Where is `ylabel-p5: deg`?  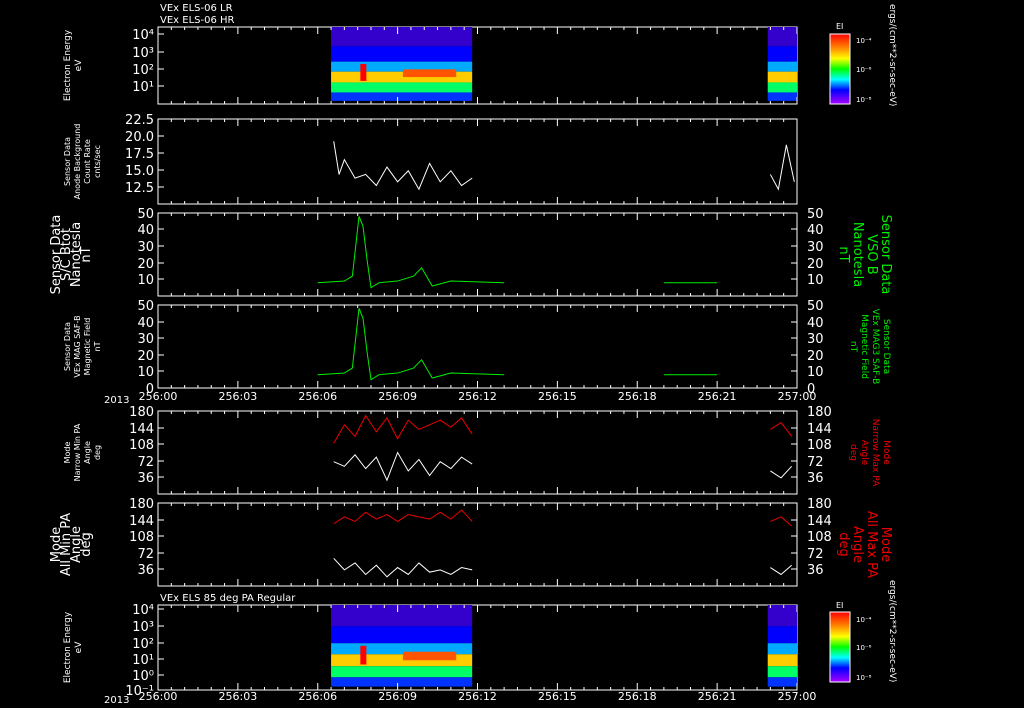 ylabel-p5: deg is located at coordinates (97, 452).